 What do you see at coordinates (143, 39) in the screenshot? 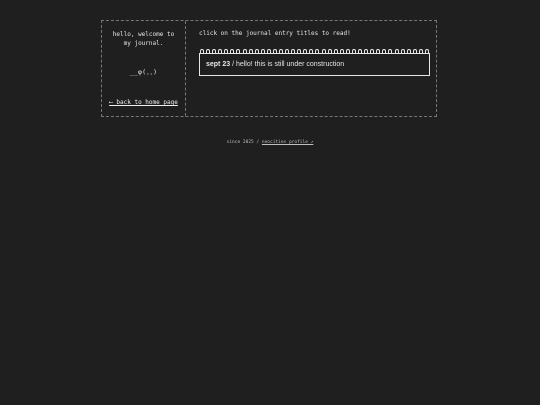
I see `welcome-text: hello, welcome to my journal.` at bounding box center [143, 39].